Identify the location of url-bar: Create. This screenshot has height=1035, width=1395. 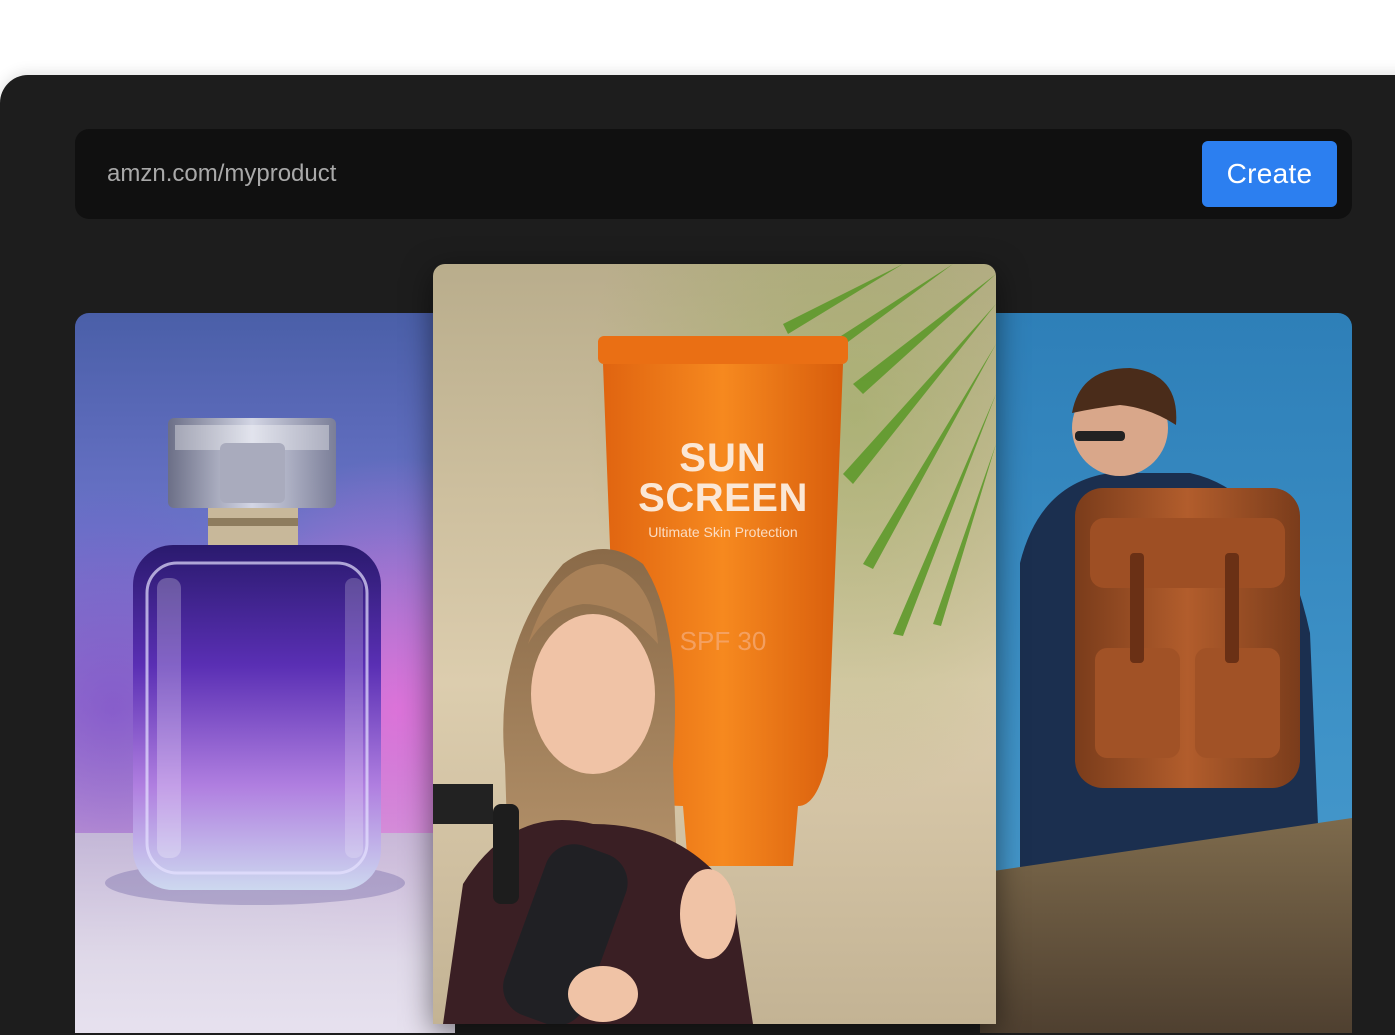
(713, 174).